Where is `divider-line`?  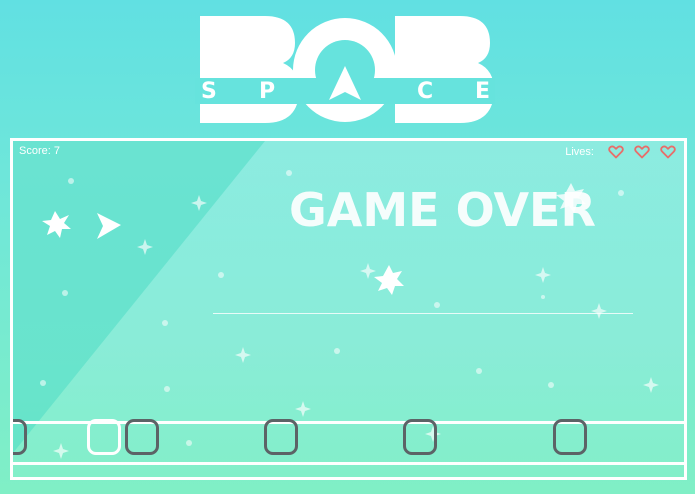
divider-line is located at coordinates (423, 313).